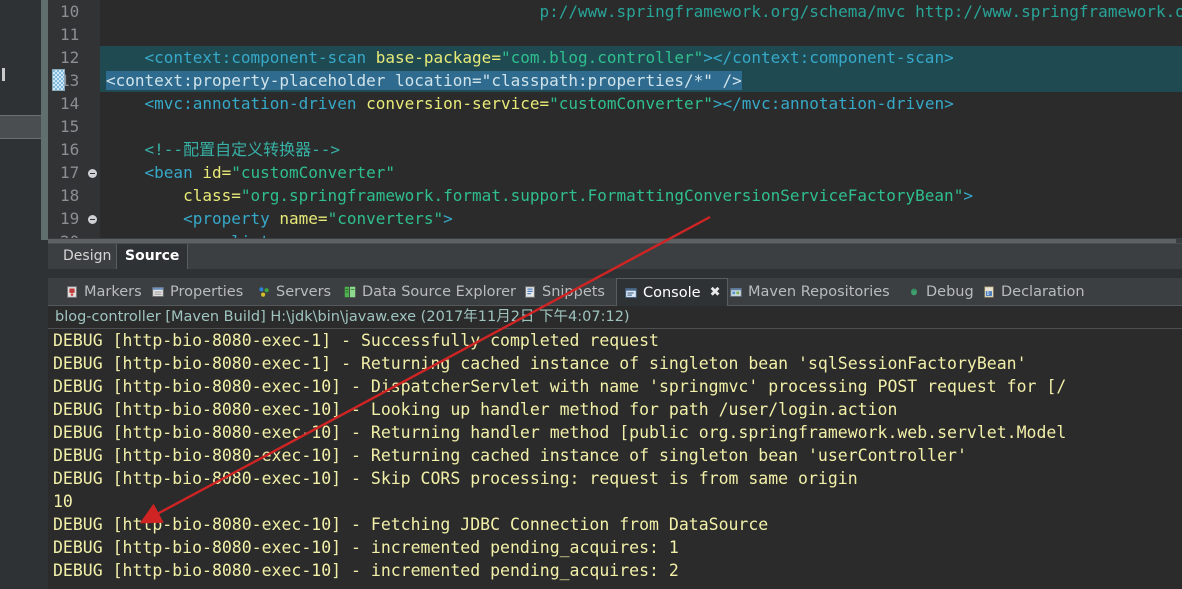 This screenshot has height=589, width=1182. What do you see at coordinates (74, 126) in the screenshot?
I see `gutter-line-15: 15` at bounding box center [74, 126].